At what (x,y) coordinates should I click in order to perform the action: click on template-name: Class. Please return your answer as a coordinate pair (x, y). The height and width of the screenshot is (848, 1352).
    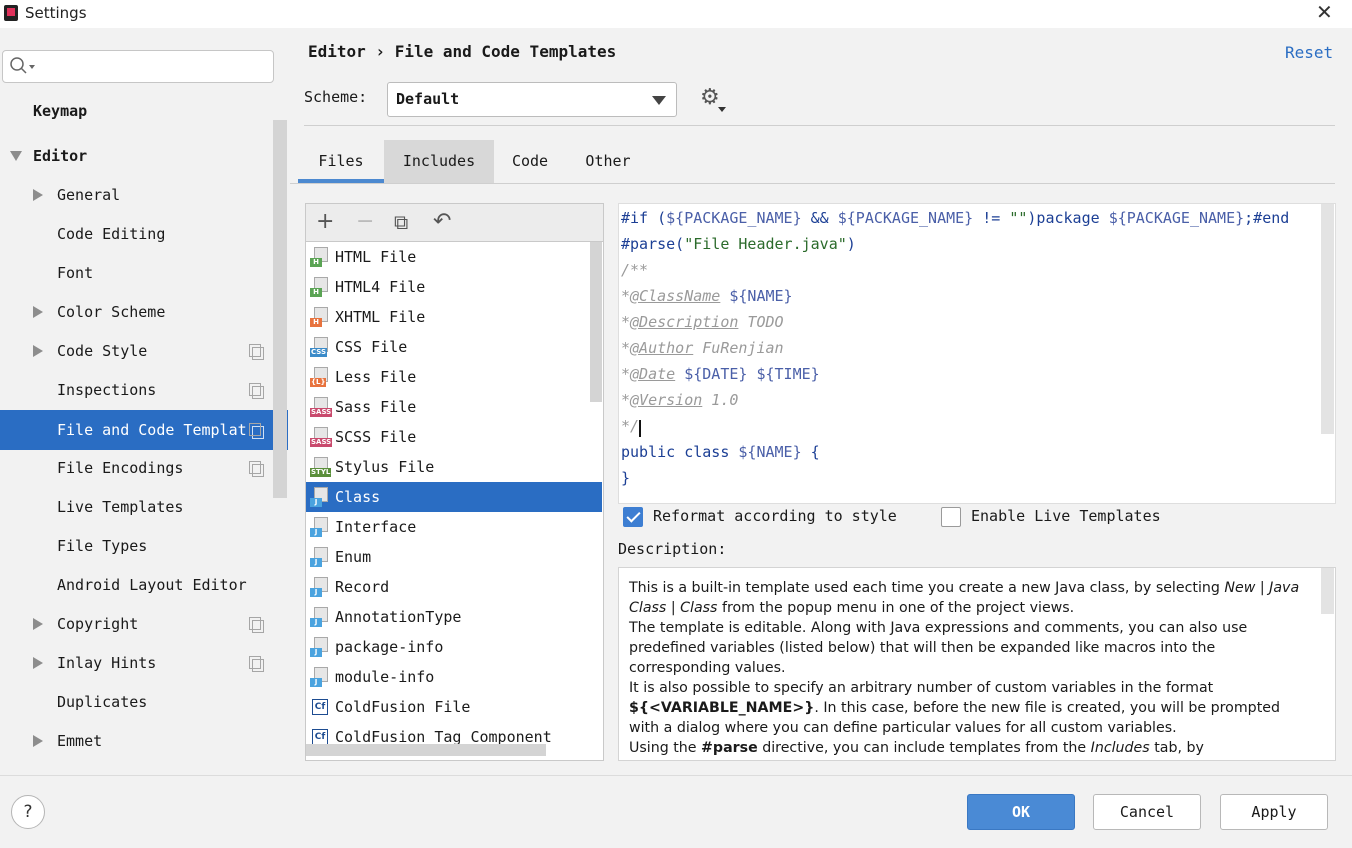
    Looking at the image, I should click on (358, 497).